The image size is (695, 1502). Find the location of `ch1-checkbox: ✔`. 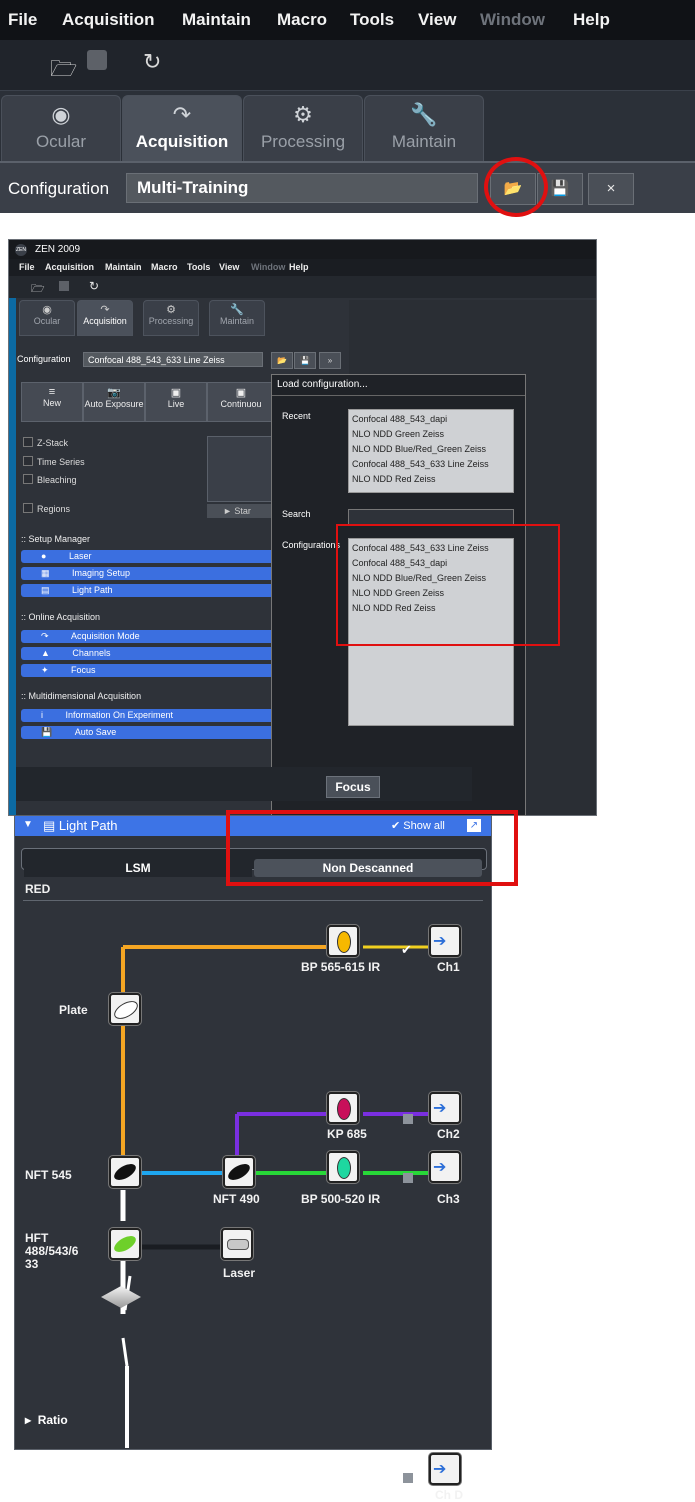

ch1-checkbox: ✔ is located at coordinates (406, 950).